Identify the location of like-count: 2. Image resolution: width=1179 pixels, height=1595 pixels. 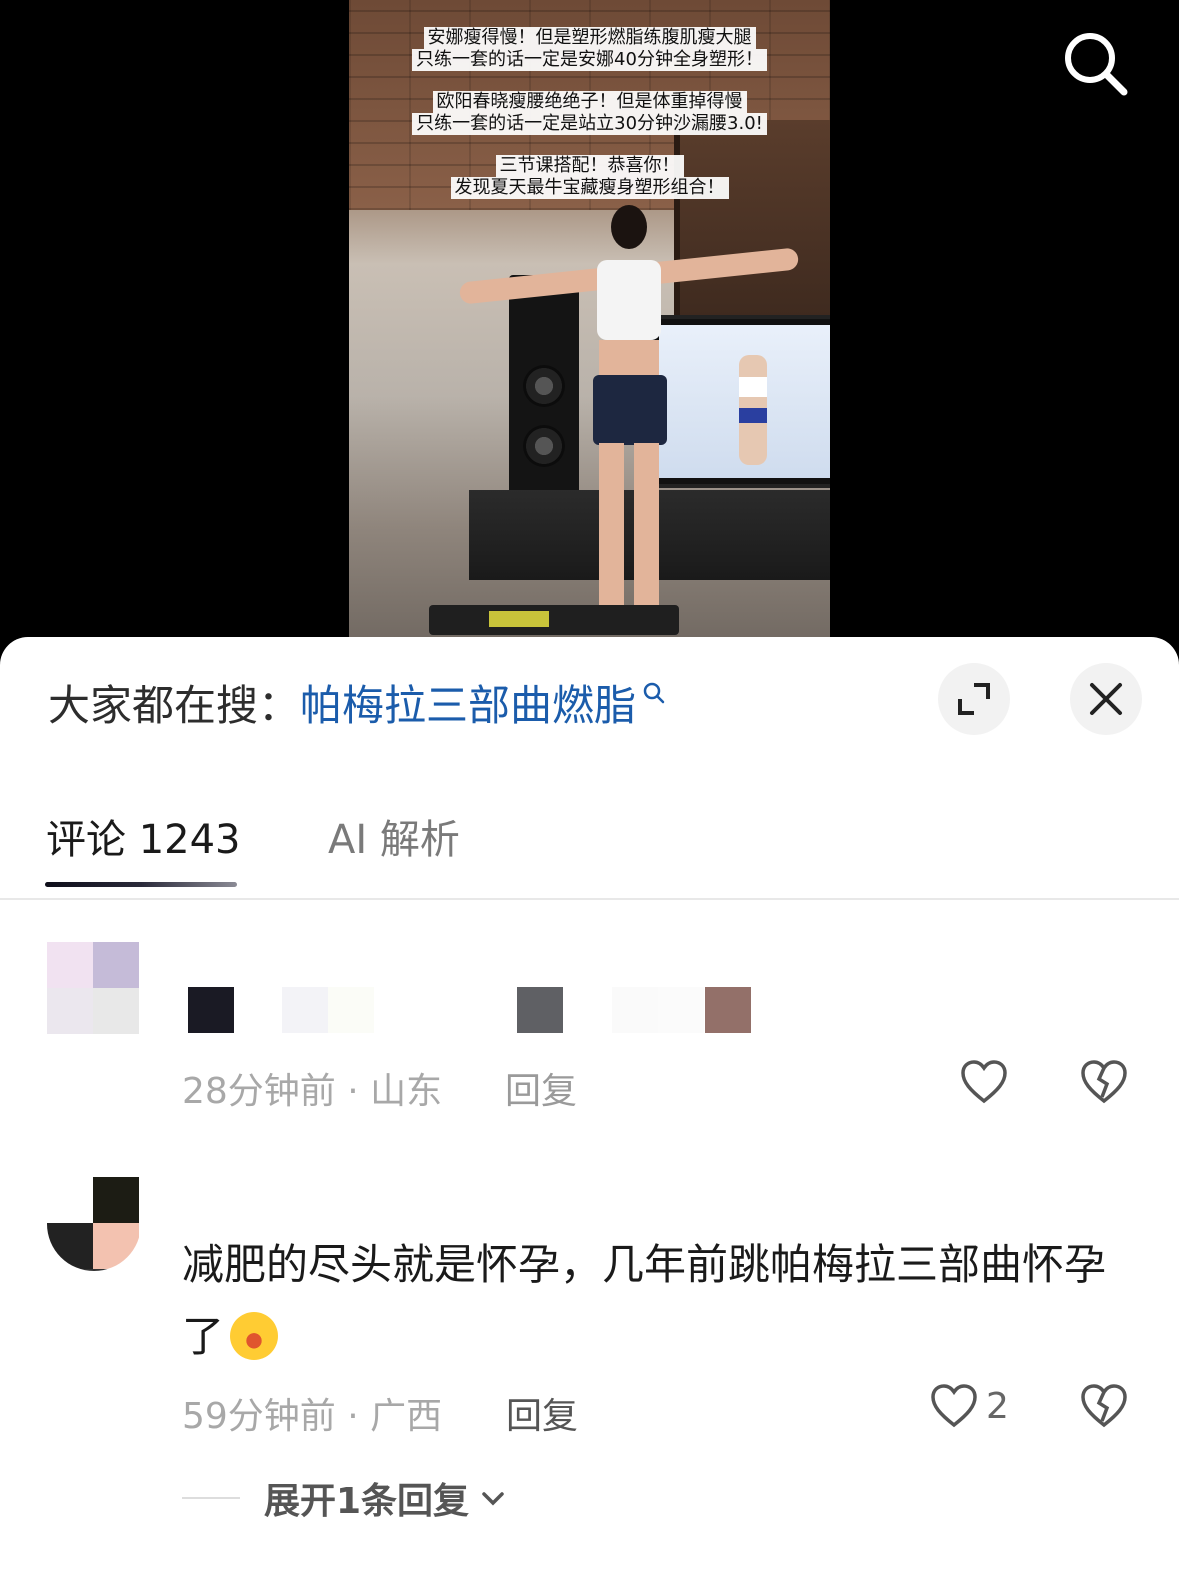
(997, 1406).